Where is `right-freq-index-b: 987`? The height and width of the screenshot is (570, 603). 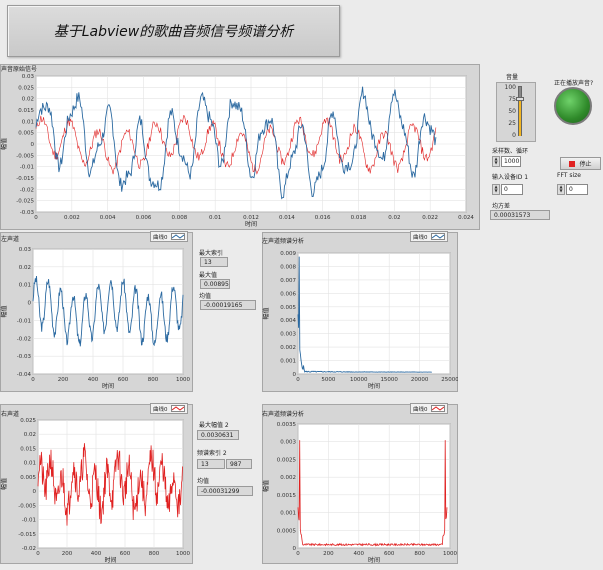
right-freq-index-b: 987 is located at coordinates (239, 464).